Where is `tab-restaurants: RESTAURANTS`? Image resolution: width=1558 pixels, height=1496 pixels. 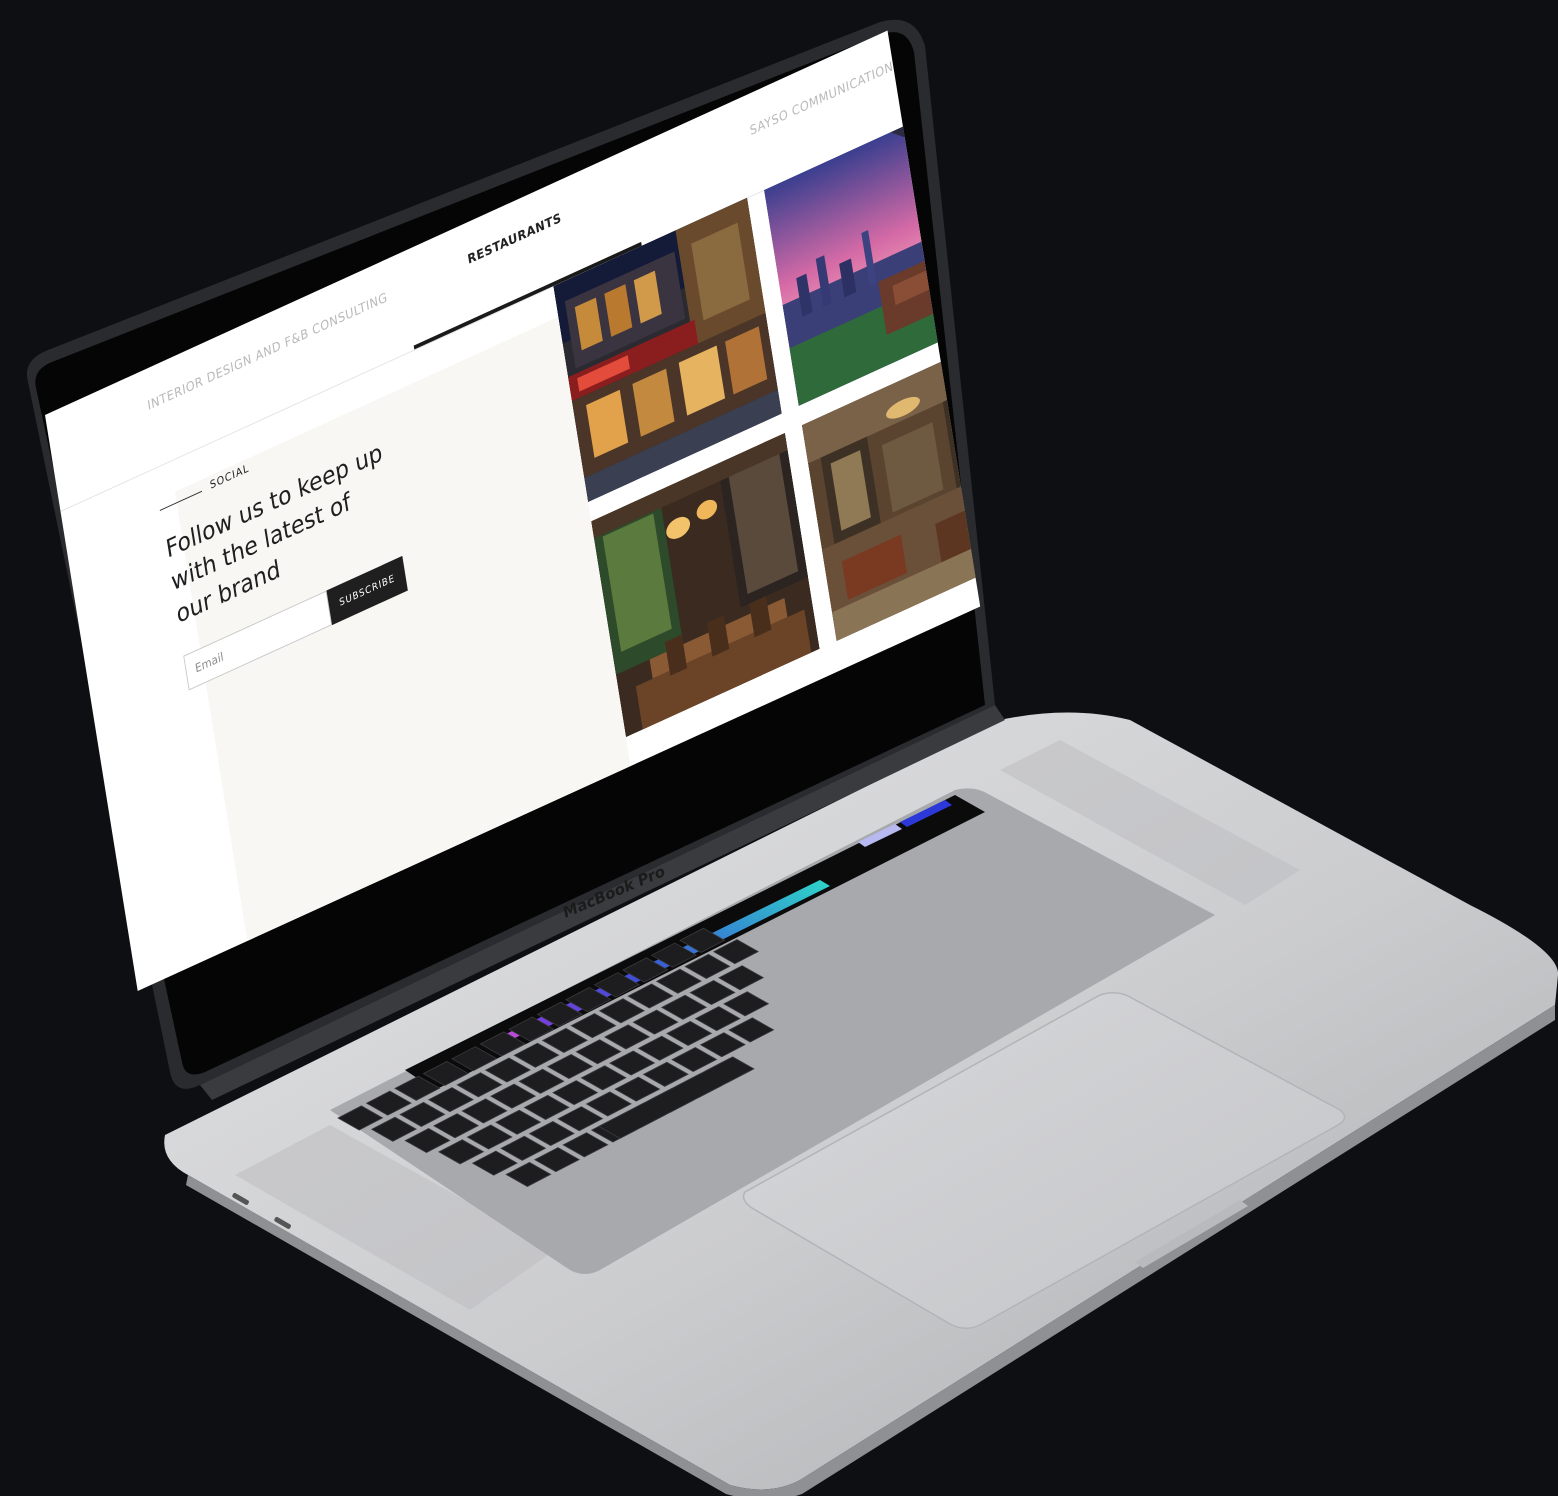 tab-restaurants: RESTAURANTS is located at coordinates (515, 239).